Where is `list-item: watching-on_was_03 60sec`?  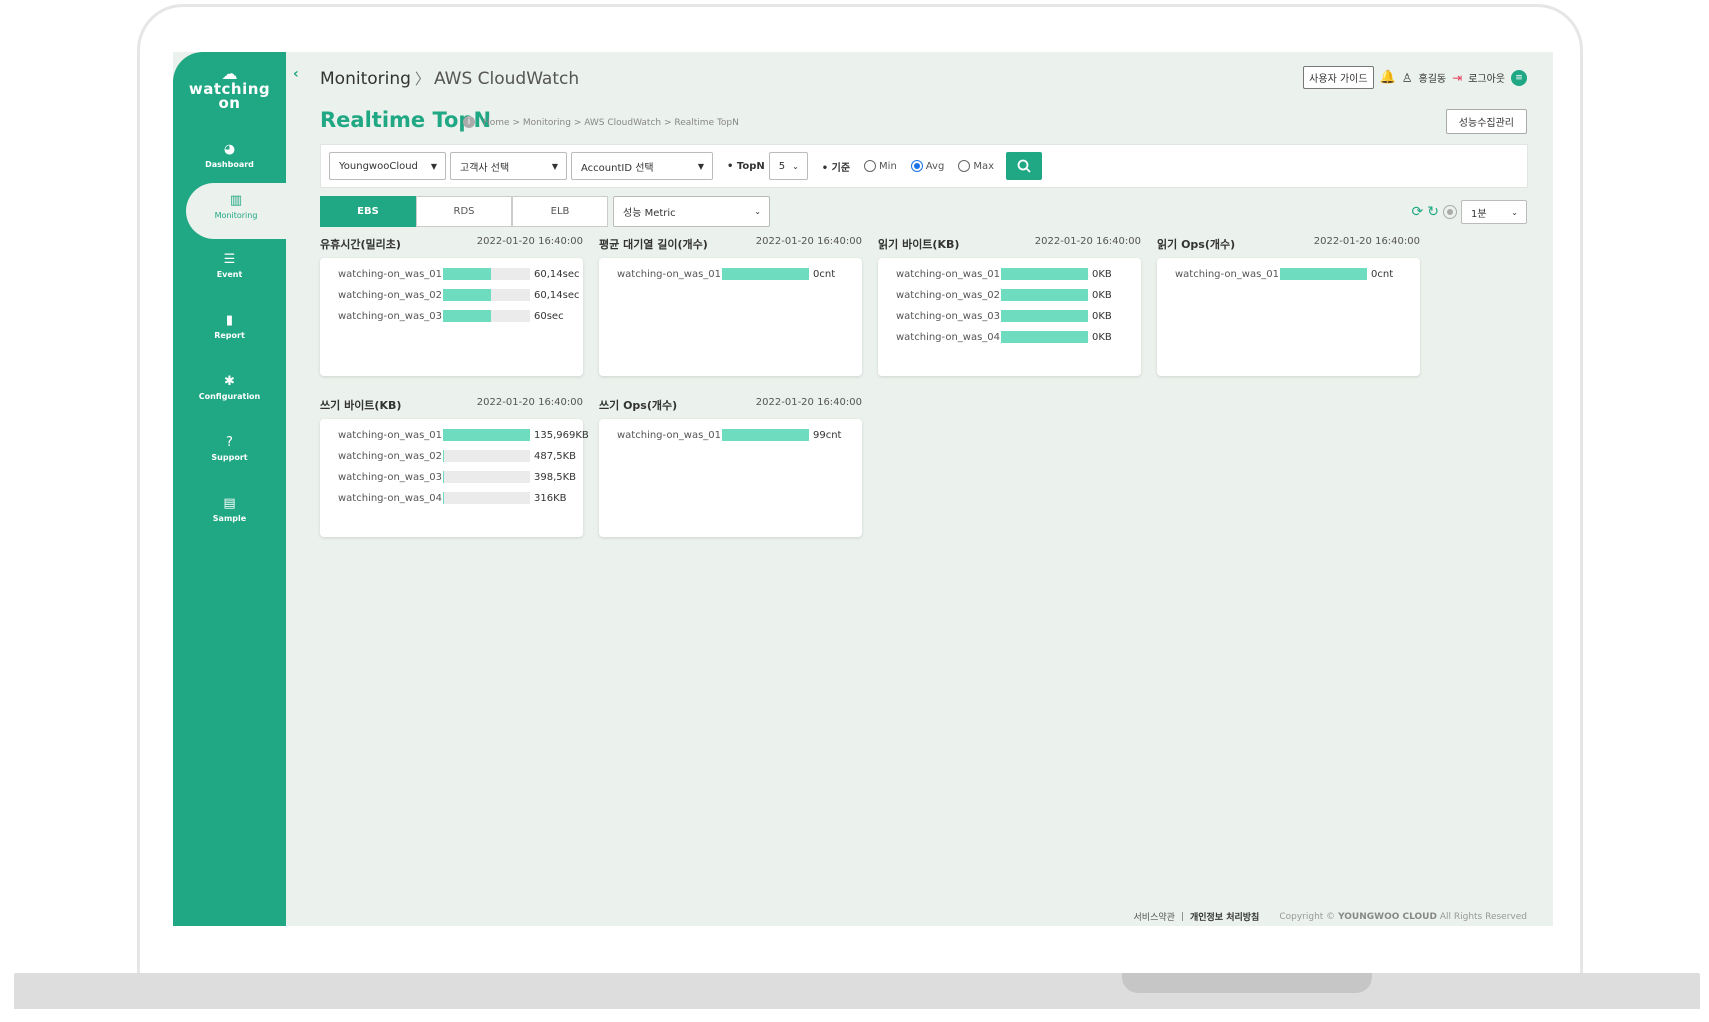
list-item: watching-on_was_03 60sec is located at coordinates (451, 316).